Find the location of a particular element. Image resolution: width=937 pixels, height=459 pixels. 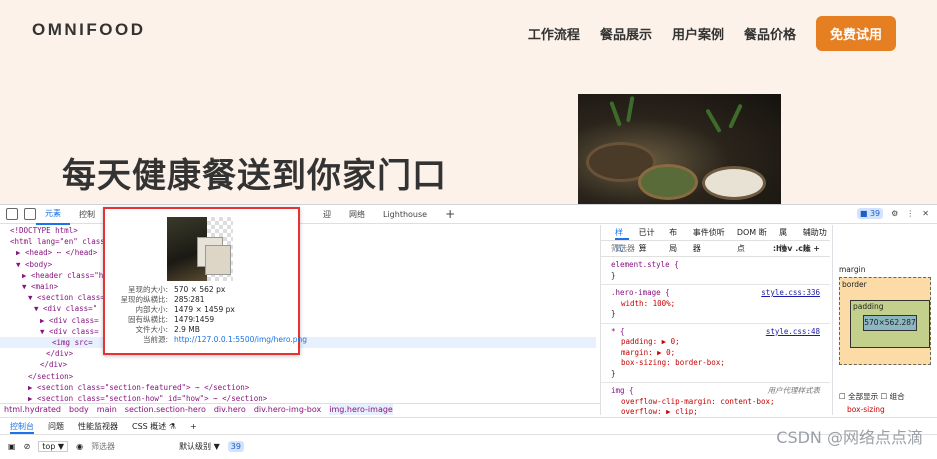

tooltip-row: 文件大小: 2.9 MB is located at coordinates (167, 329).